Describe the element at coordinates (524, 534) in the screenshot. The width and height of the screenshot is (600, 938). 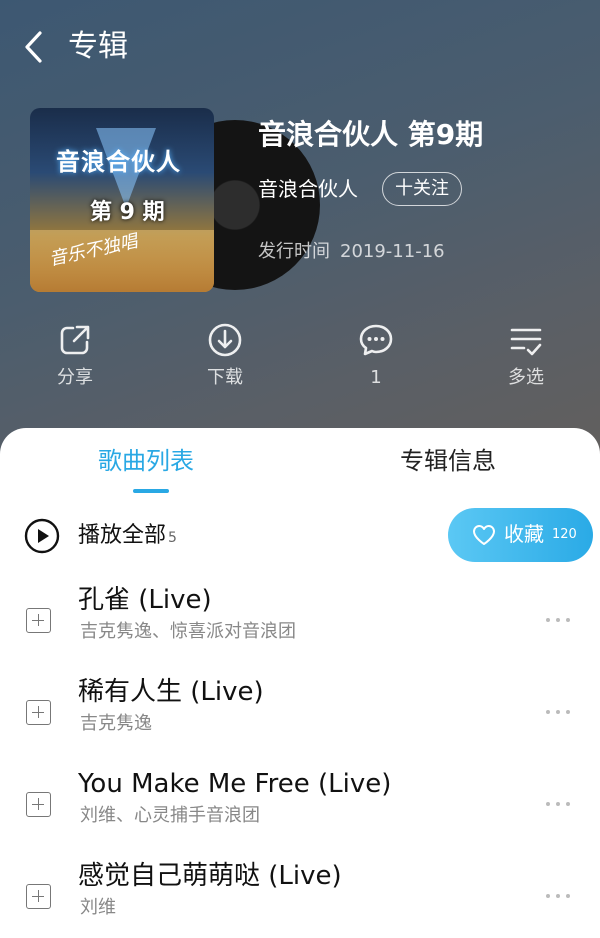
I see `collect-label: 收藏` at that location.